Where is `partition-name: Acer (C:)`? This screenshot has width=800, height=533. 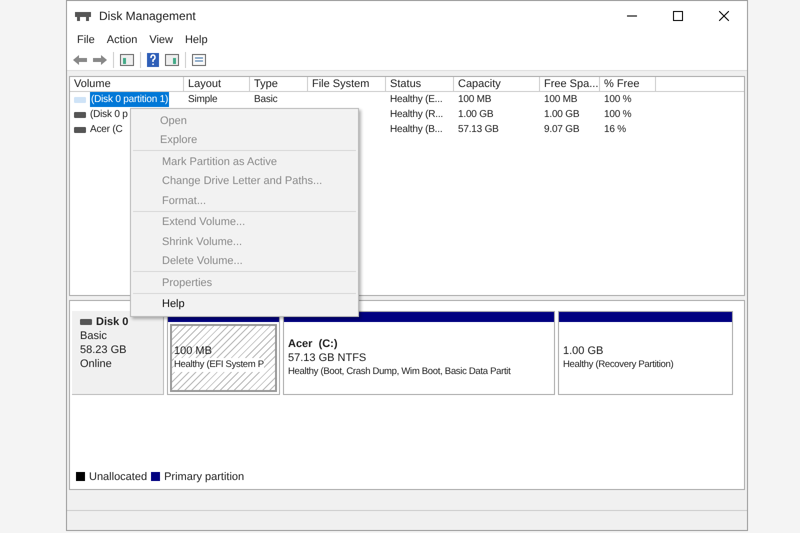
partition-name: Acer (C:) is located at coordinates (313, 344).